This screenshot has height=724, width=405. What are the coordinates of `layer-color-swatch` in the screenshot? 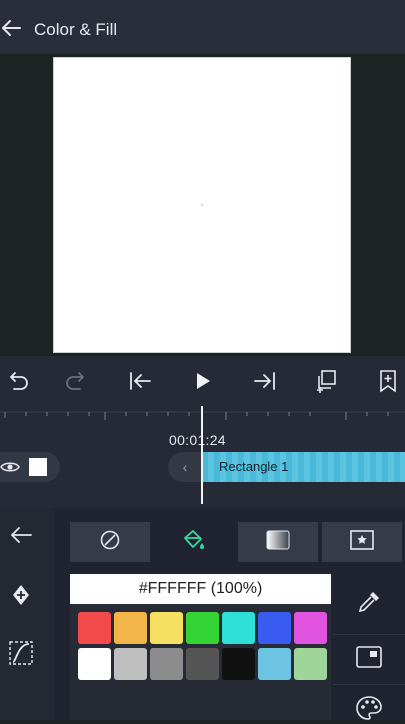 It's located at (38, 467).